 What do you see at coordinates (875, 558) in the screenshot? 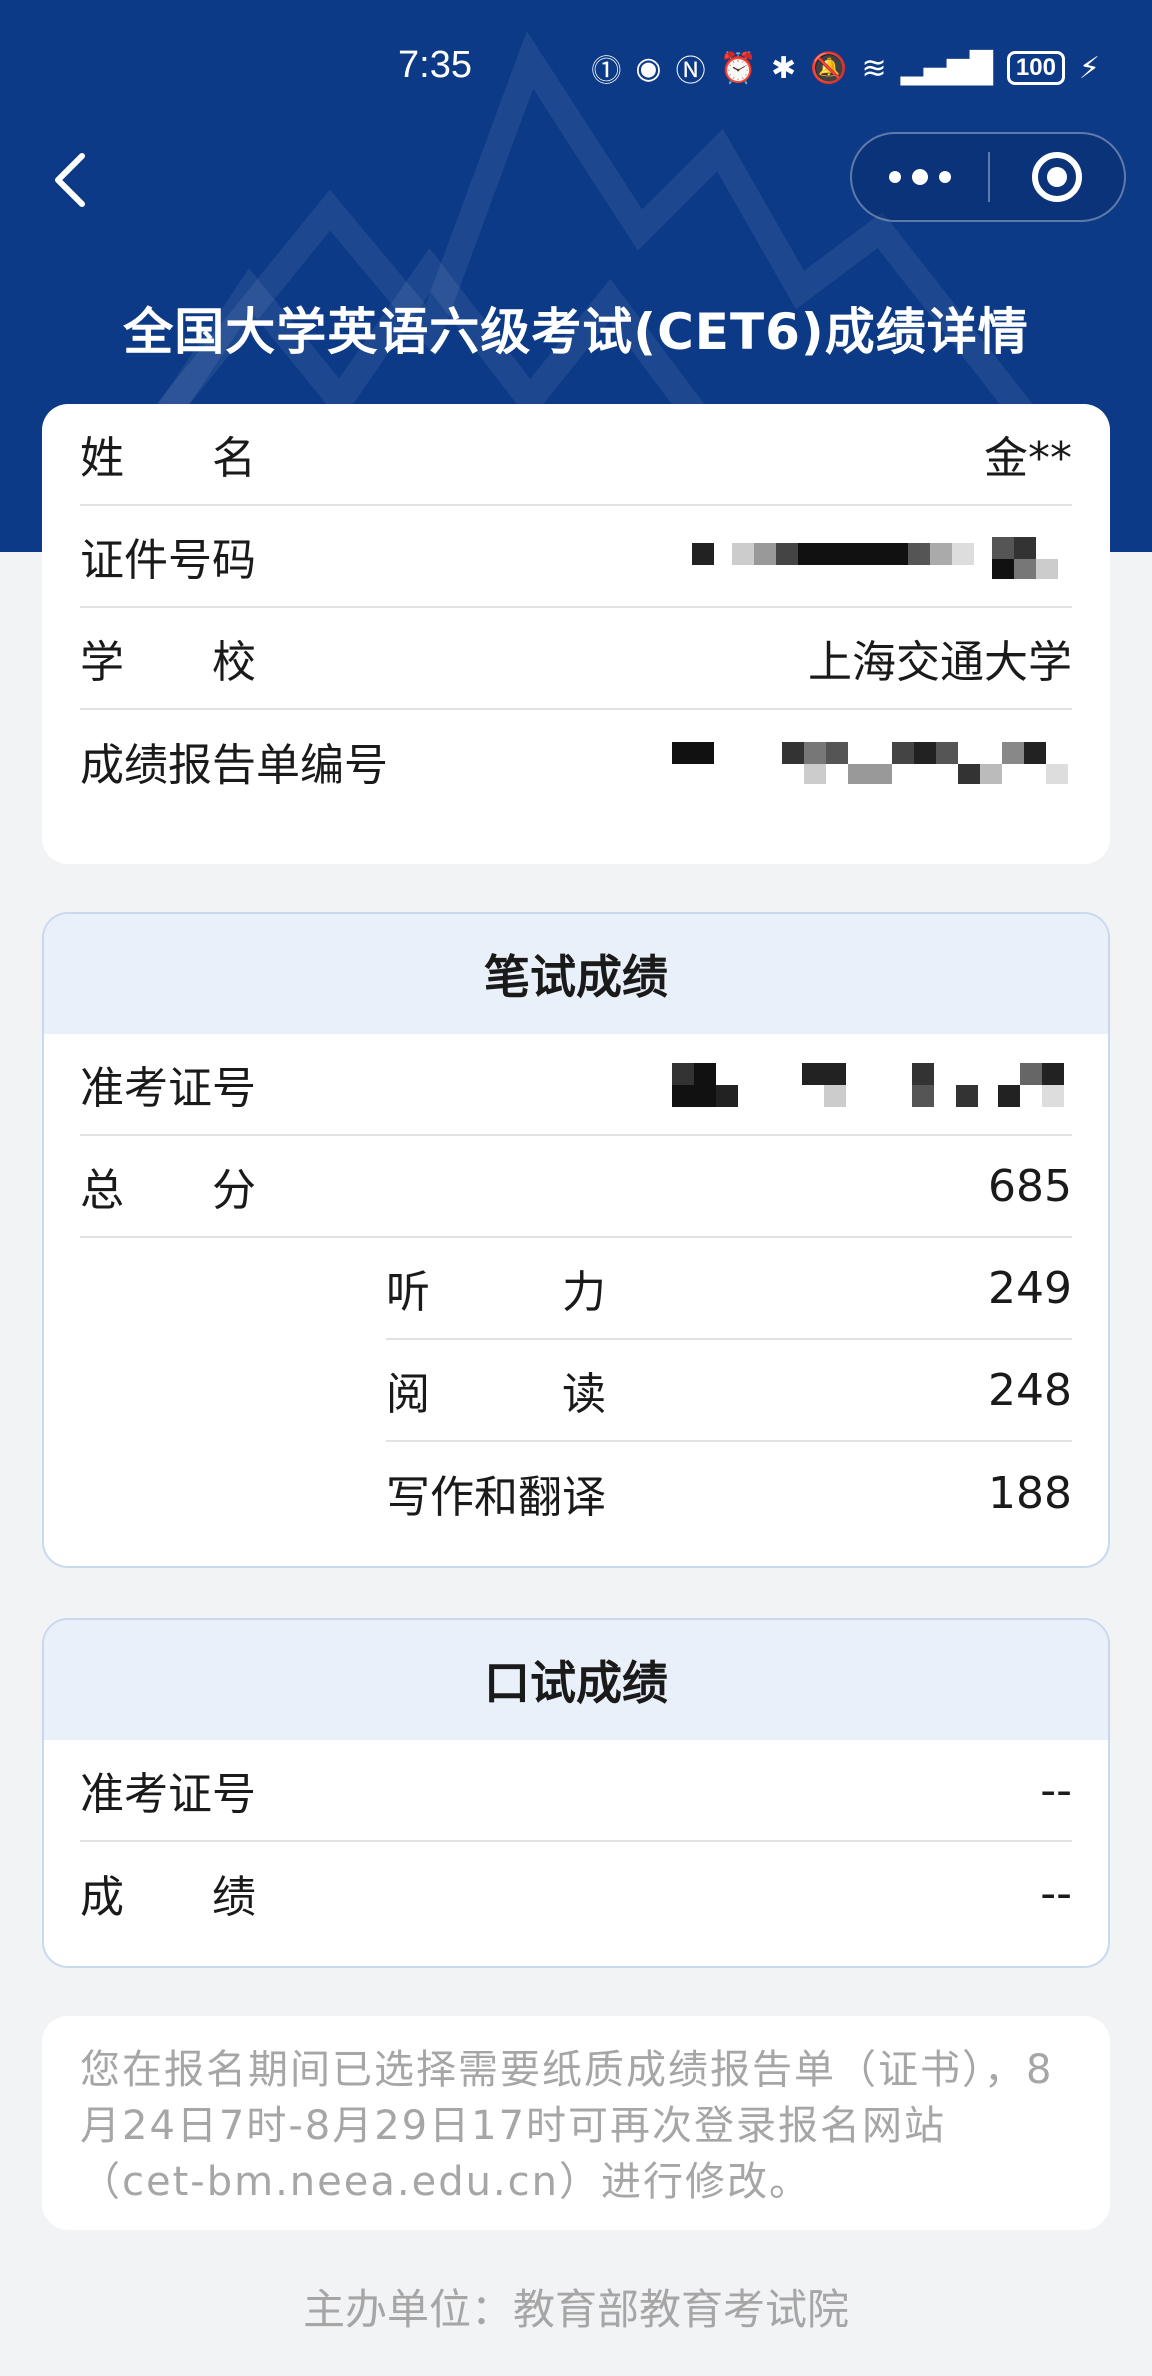
I see `id-mosaic` at bounding box center [875, 558].